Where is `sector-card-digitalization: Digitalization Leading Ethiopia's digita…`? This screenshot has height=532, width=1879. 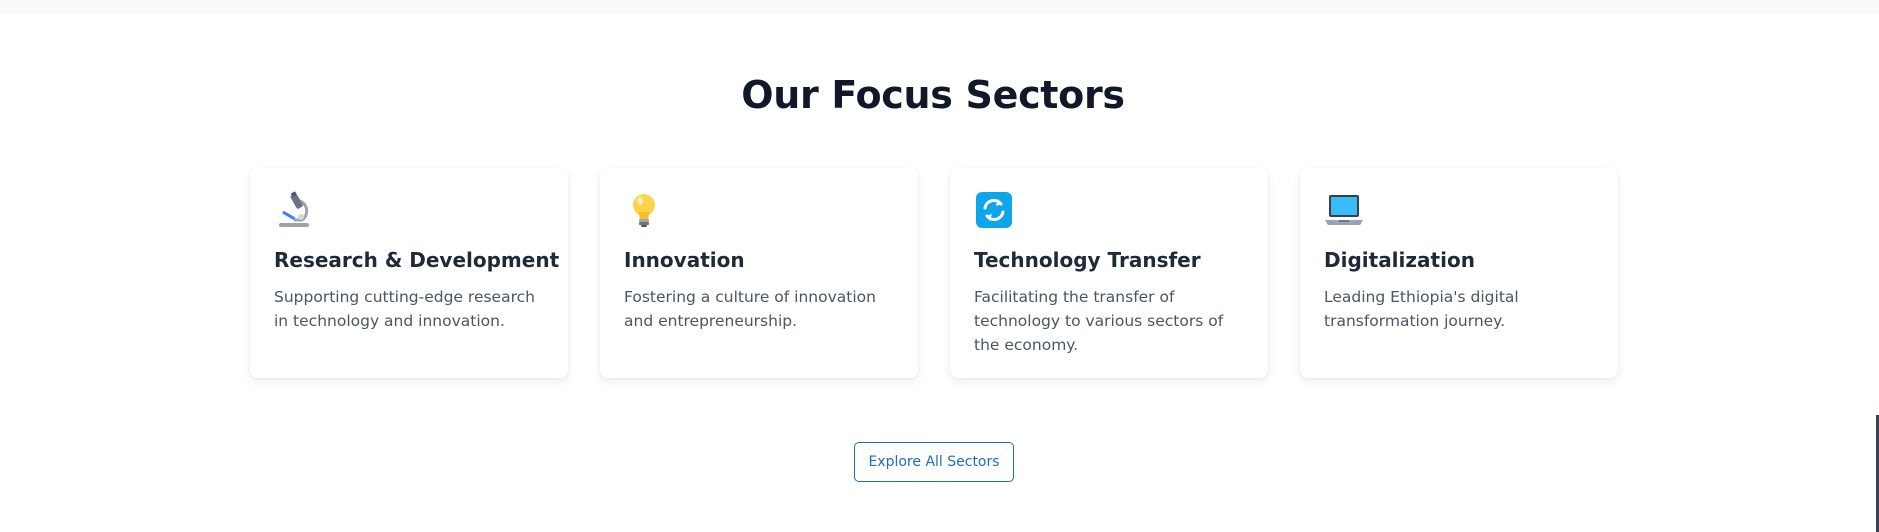
sector-card-digitalization: Digitalization Leading Ethiopia's digita… is located at coordinates (1459, 273).